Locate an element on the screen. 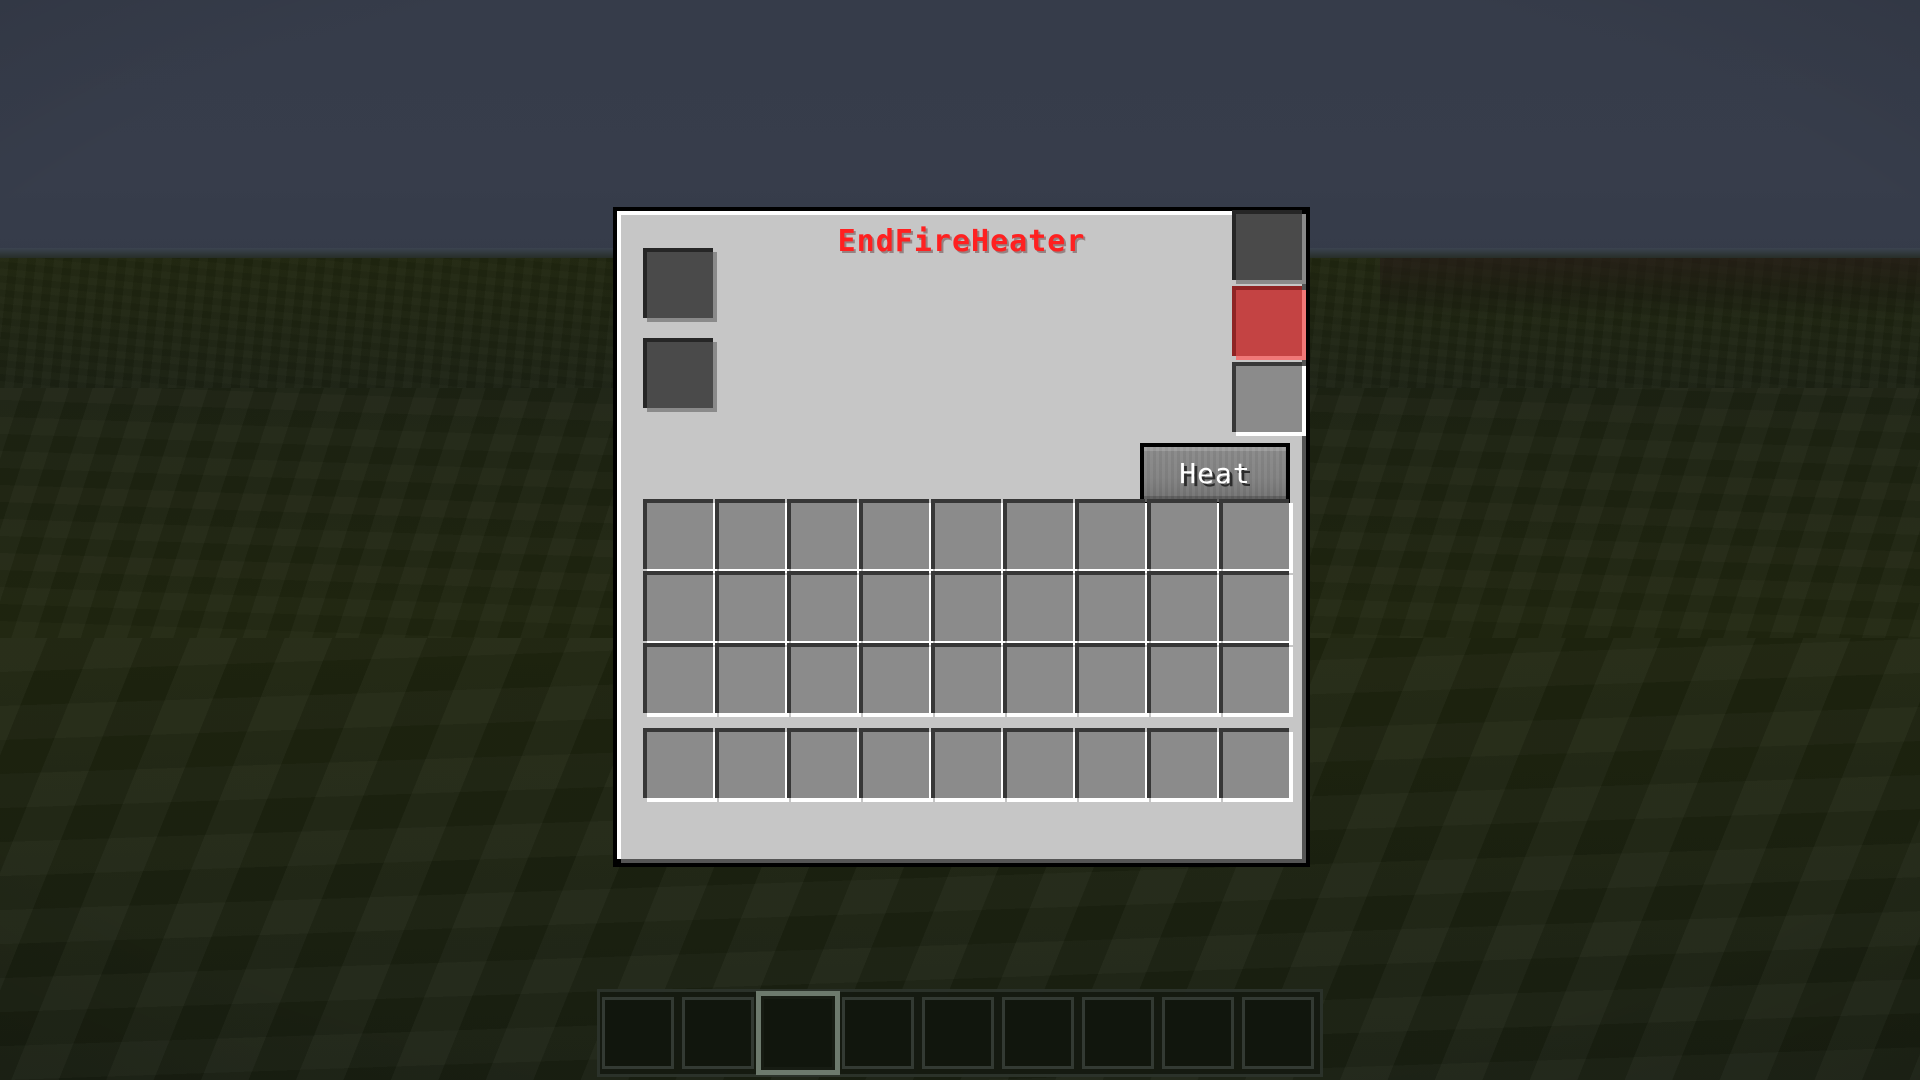  distant-terrain-ridge is located at coordinates (1650, 288).